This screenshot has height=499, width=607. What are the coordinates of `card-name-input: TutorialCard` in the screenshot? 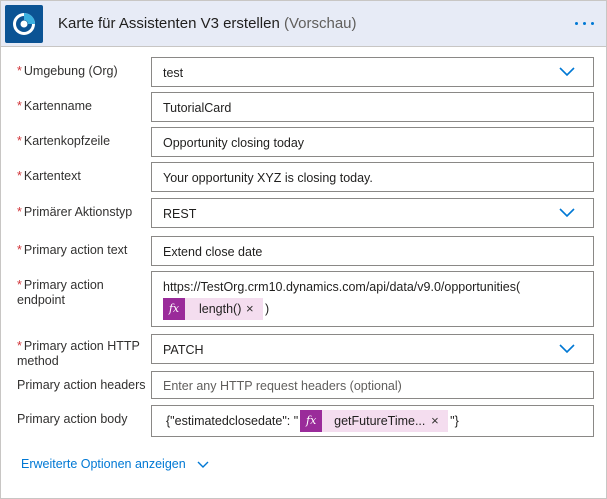 It's located at (372, 107).